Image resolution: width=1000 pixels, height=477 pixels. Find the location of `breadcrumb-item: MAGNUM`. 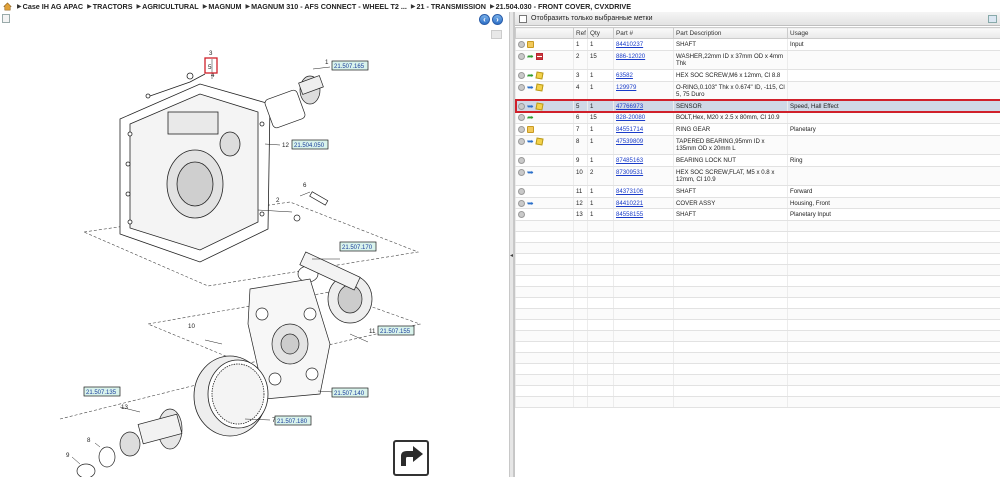

breadcrumb-item: MAGNUM is located at coordinates (224, 6).